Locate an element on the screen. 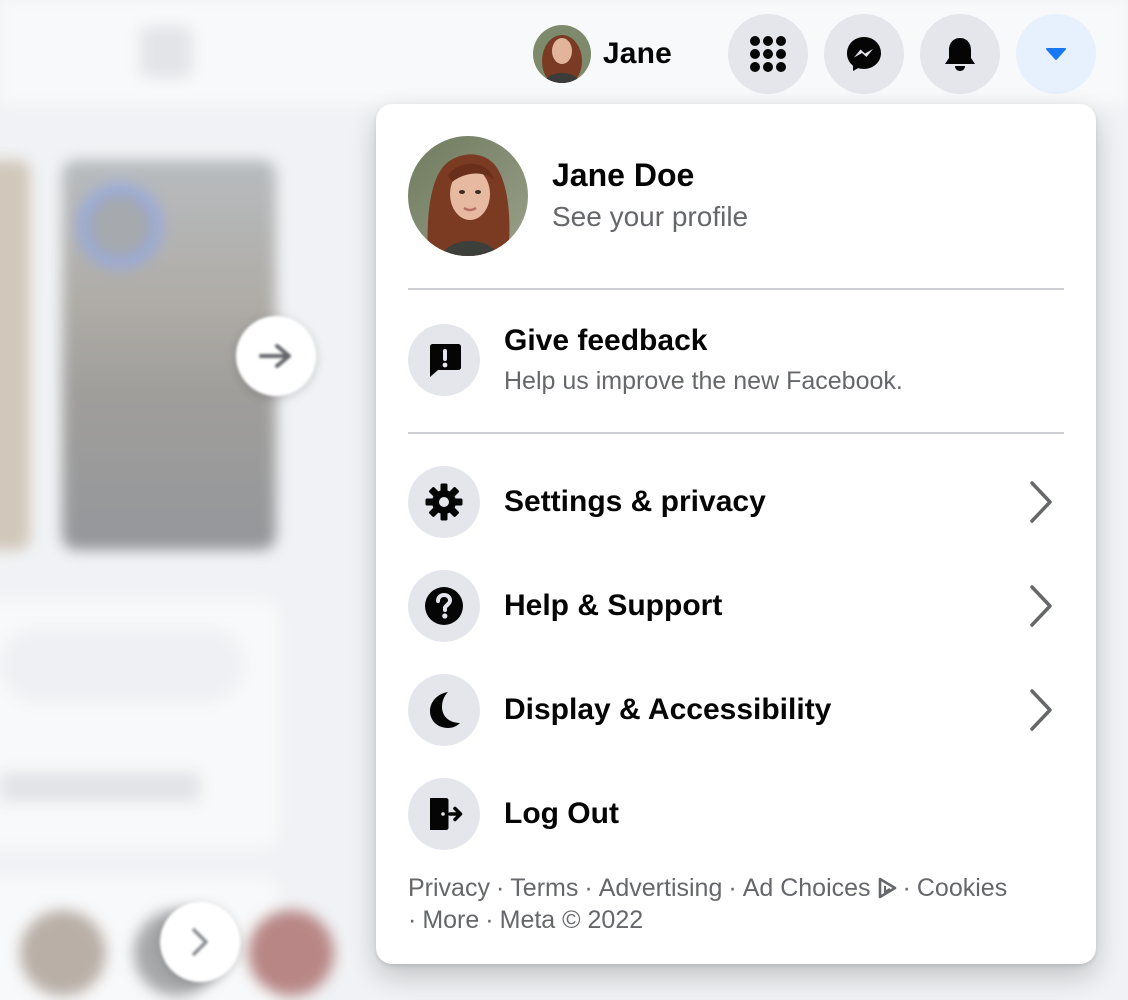 The image size is (1128, 1000). log-out-label: Log Out is located at coordinates (561, 813).